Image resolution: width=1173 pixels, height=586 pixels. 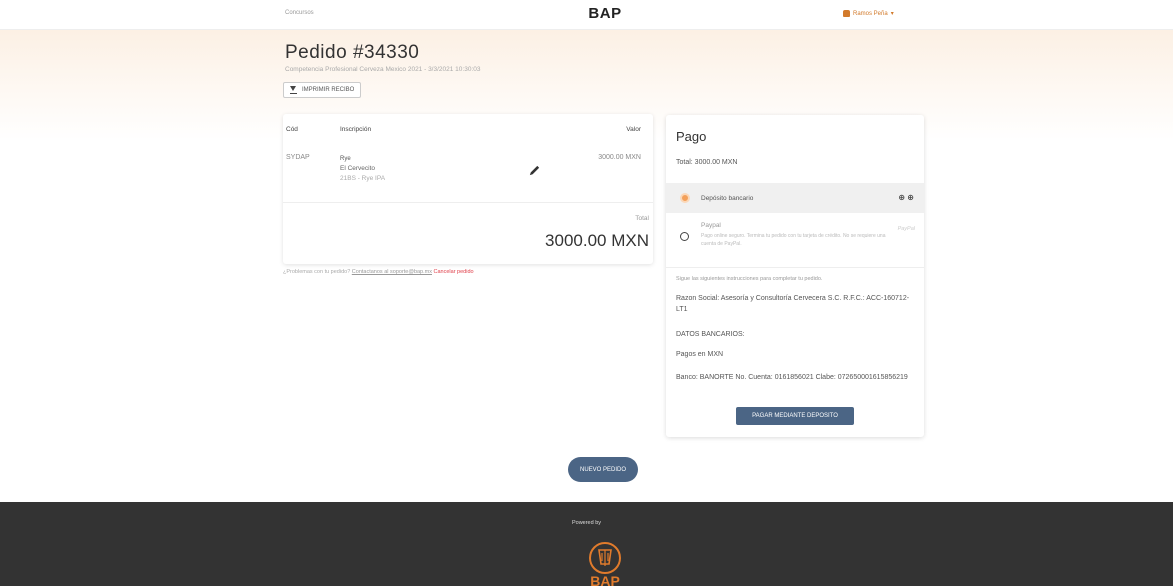 What do you see at coordinates (298, 157) in the screenshot?
I see `row-code: SYDAP` at bounding box center [298, 157].